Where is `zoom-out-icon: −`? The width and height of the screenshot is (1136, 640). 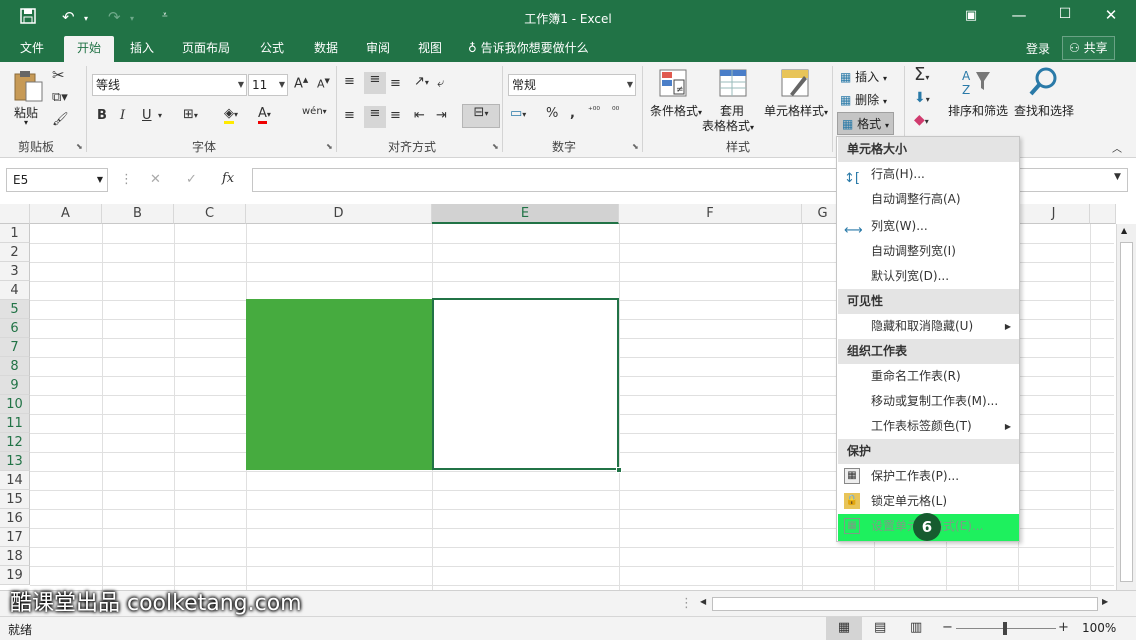 zoom-out-icon: − is located at coordinates (947, 627).